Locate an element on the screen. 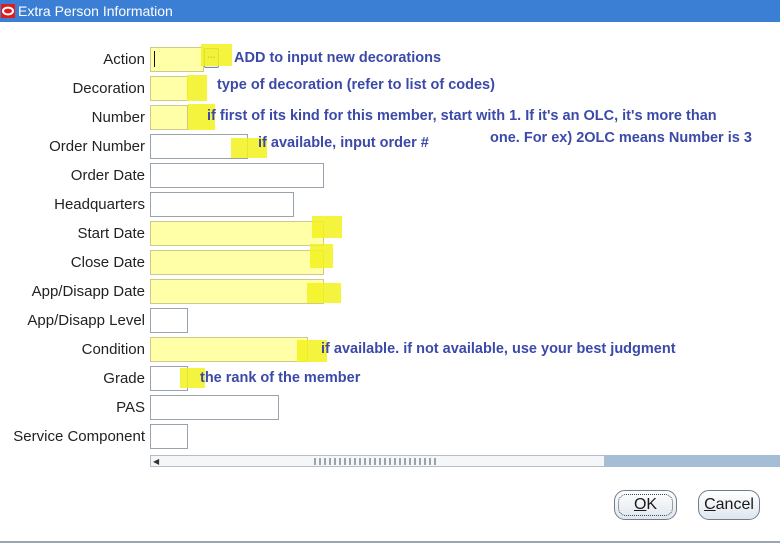  label-grade: Grade is located at coordinates (124, 378).